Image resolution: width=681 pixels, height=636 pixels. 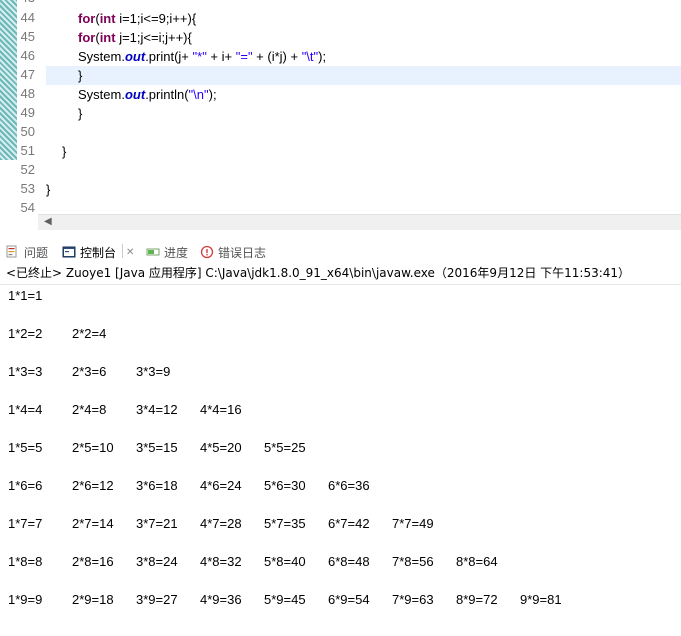 What do you see at coordinates (80, 113) in the screenshot?
I see `code-line-49: }` at bounding box center [80, 113].